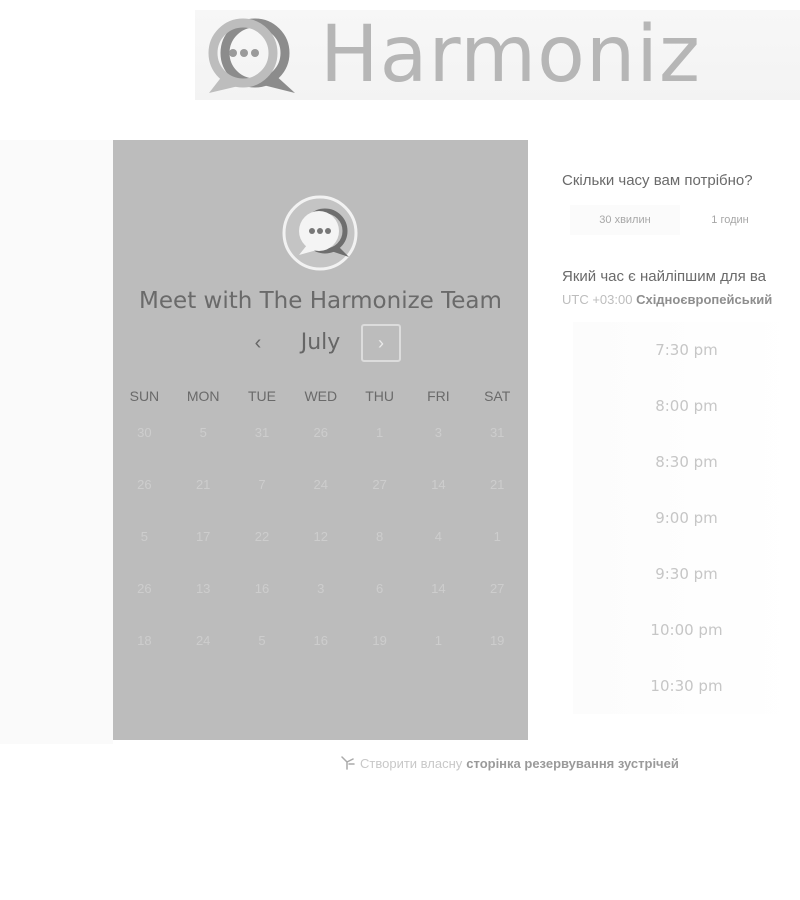 The width and height of the screenshot is (800, 900). Describe the element at coordinates (320, 658) in the screenshot. I see `calendar-week: 18 24 5 16 19 1 19` at that location.